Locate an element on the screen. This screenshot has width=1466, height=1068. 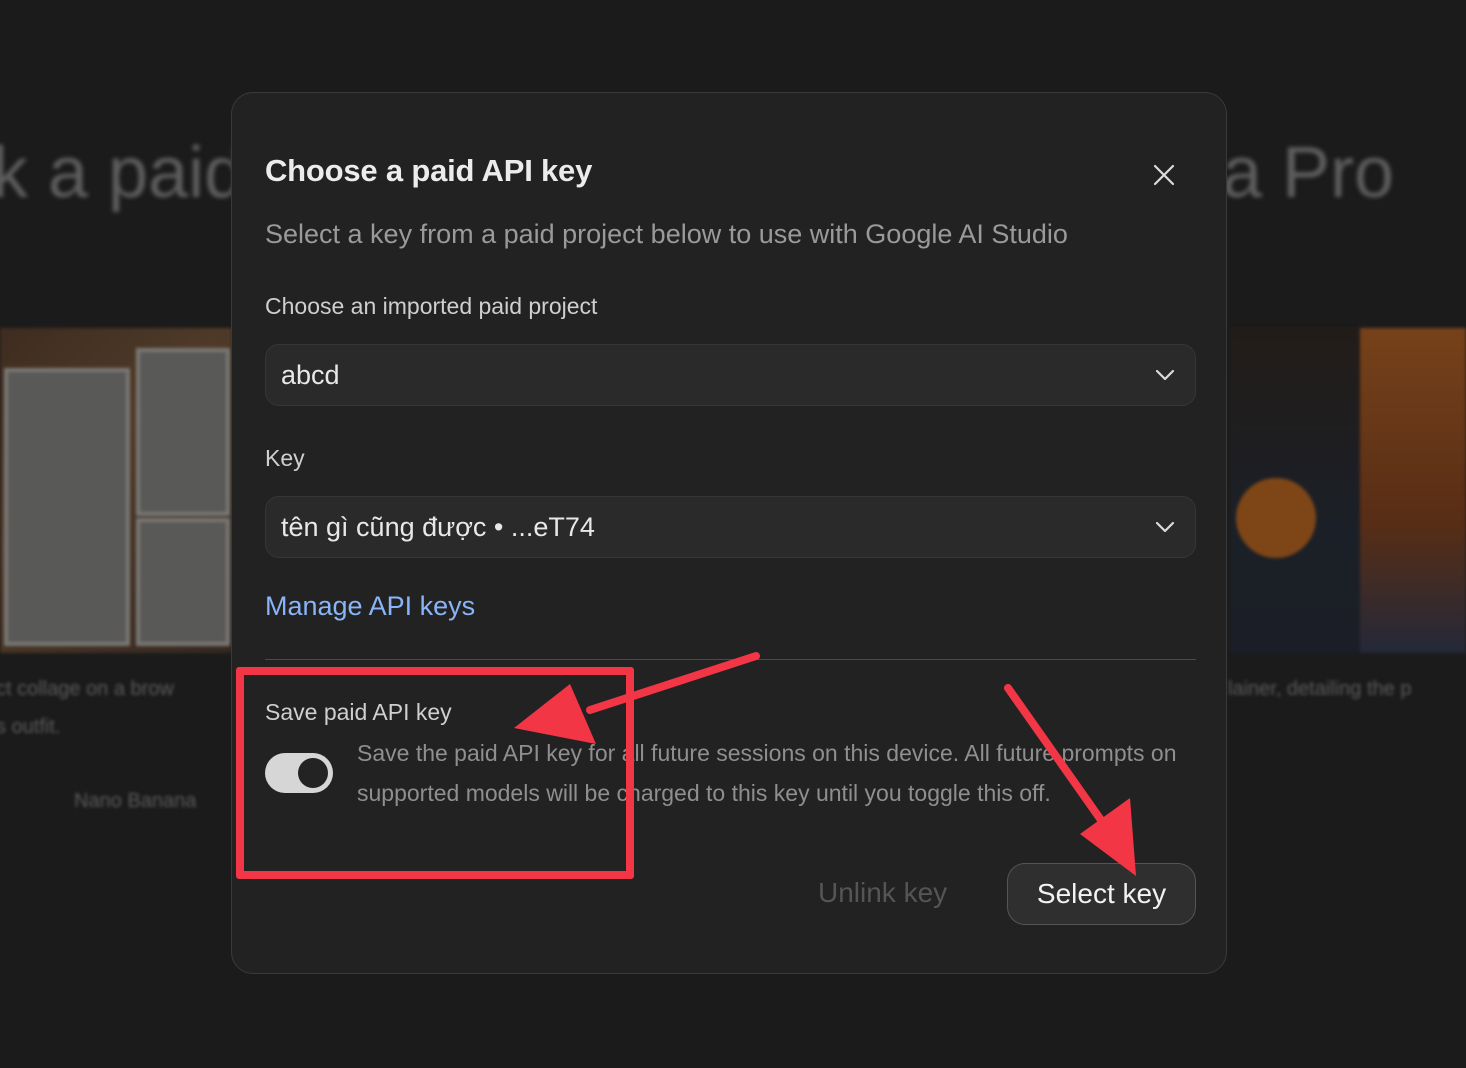
annotation-arrow-down is located at coordinates (1070, 780).